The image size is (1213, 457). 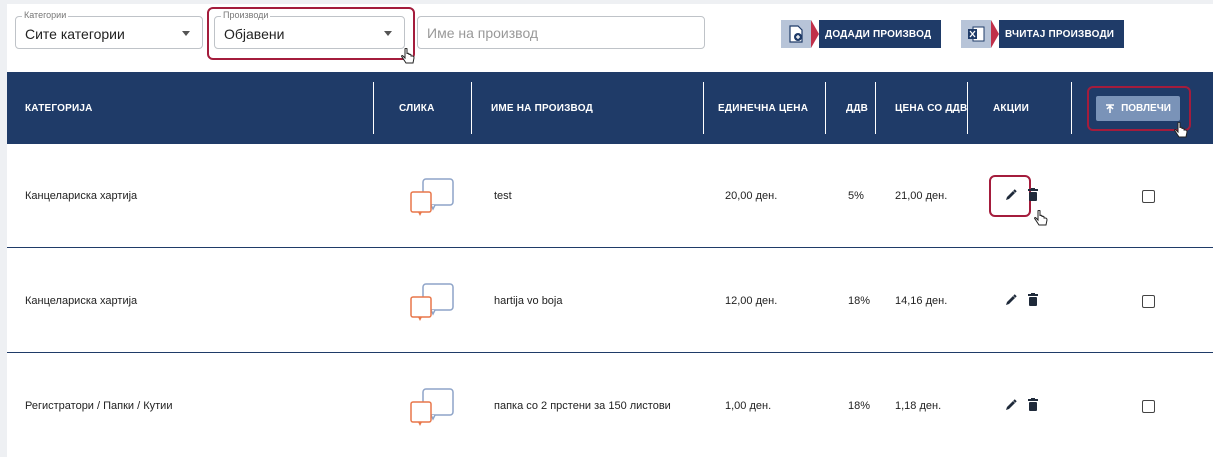 What do you see at coordinates (748, 406) in the screenshot?
I see `row-unit-price: 1,00 ден.` at bounding box center [748, 406].